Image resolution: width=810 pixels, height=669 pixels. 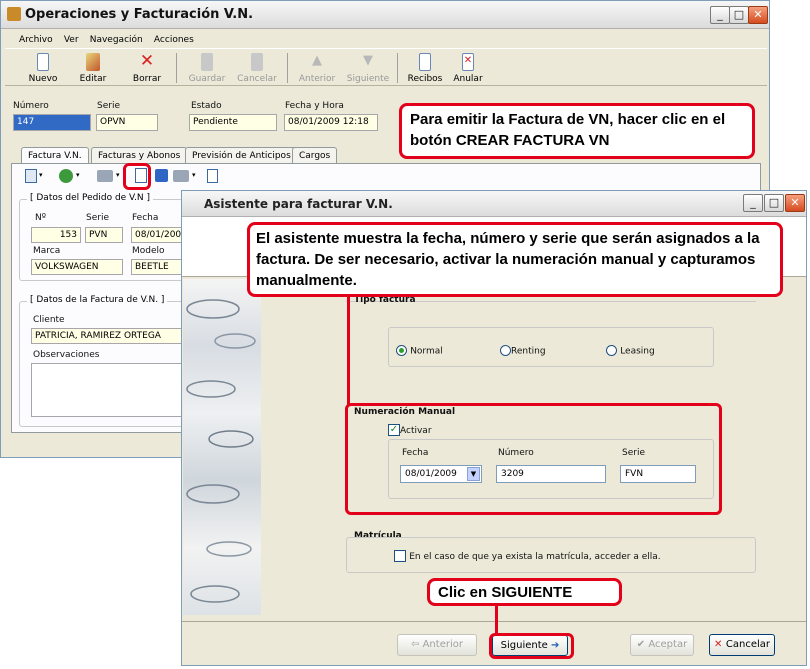 What do you see at coordinates (742, 645) in the screenshot?
I see `cancelar-button: ✕ Cancelar` at bounding box center [742, 645].